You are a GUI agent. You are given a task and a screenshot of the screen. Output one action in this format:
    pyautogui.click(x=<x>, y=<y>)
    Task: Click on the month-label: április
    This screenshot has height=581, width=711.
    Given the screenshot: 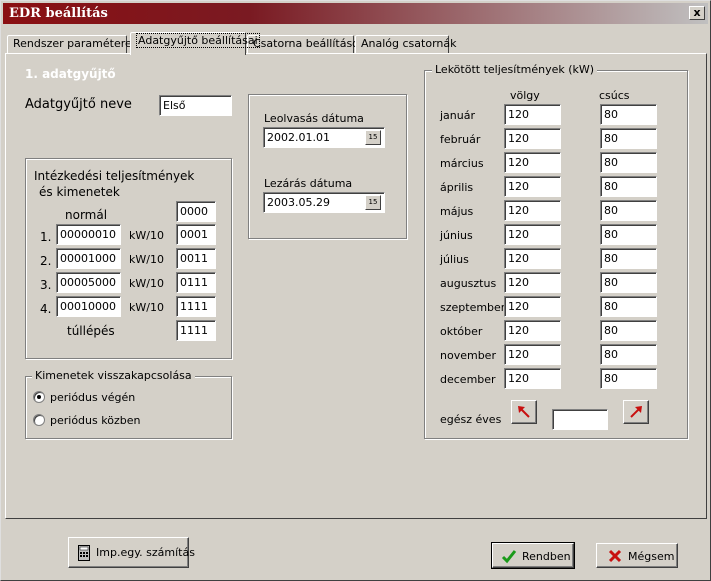 What is the action you would take?
    pyautogui.click(x=457, y=187)
    